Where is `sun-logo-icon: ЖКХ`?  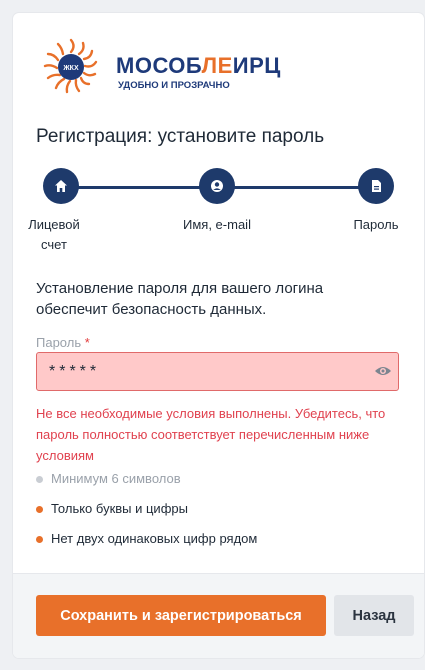 sun-logo-icon: ЖКХ is located at coordinates (70, 66).